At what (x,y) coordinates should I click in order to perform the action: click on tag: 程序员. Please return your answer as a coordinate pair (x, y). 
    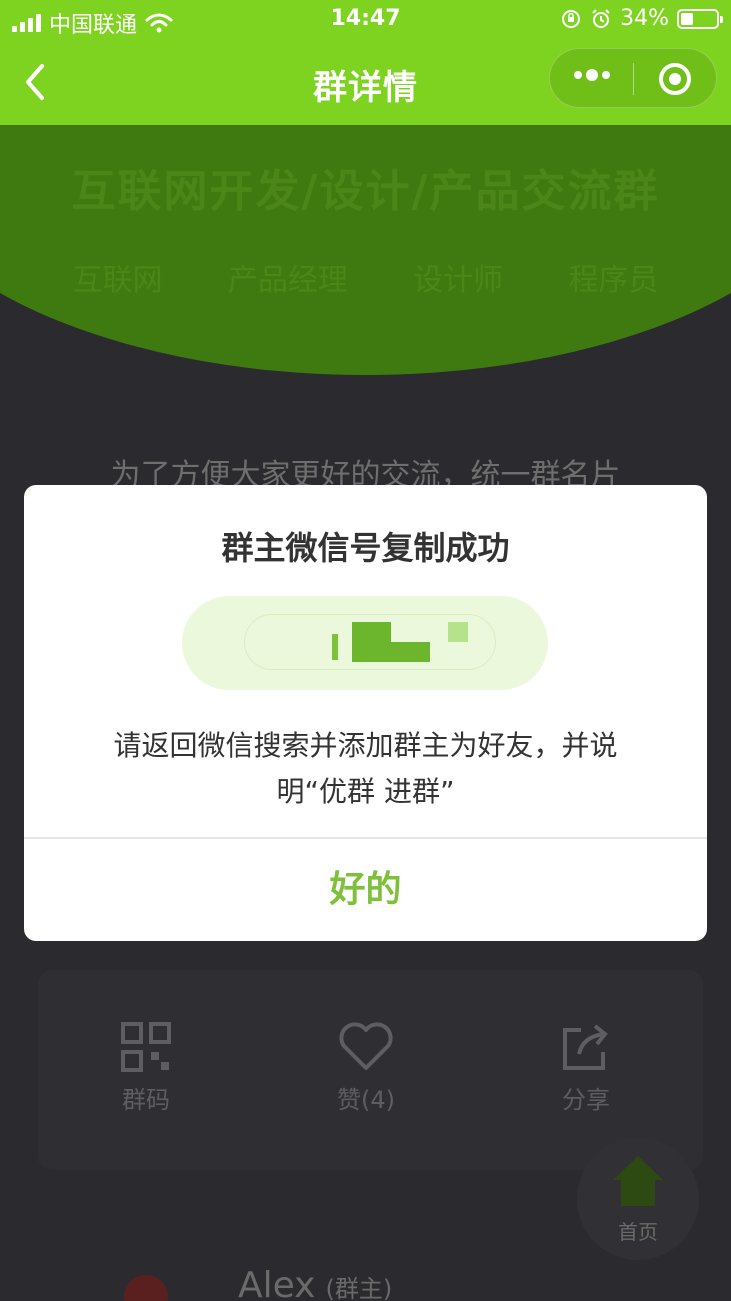
    Looking at the image, I should click on (613, 280).